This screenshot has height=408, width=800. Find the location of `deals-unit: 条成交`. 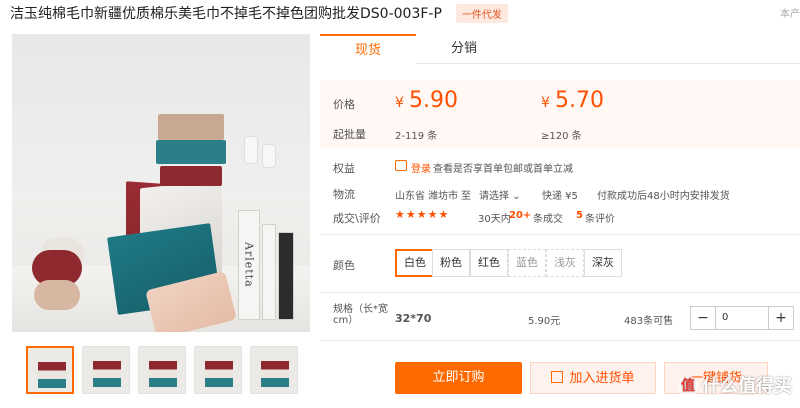

deals-unit: 条成交 is located at coordinates (548, 219).